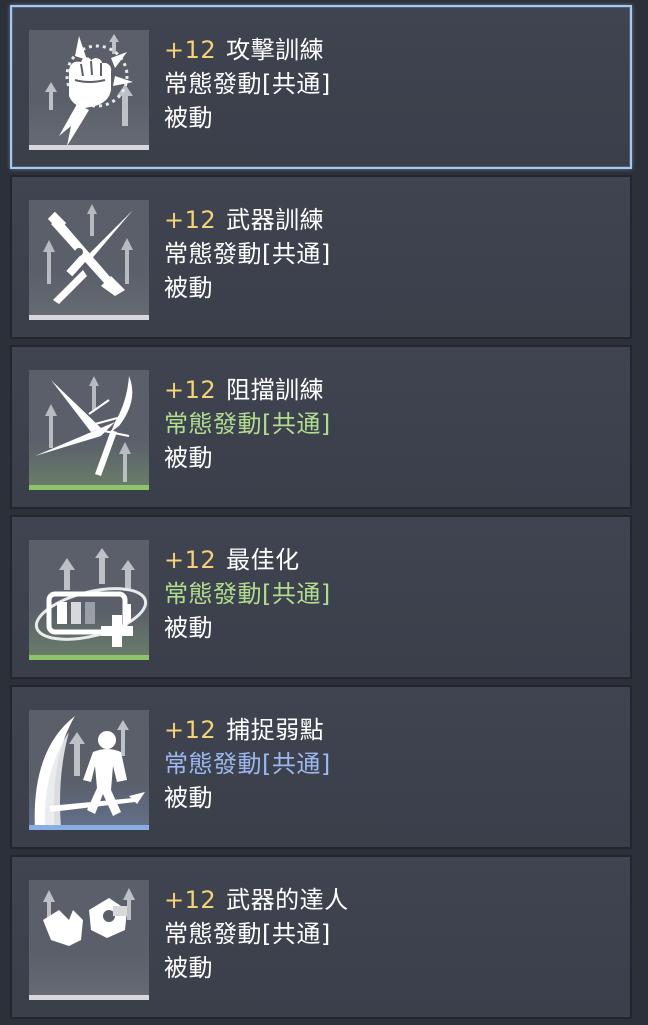  I want to click on skill-name: 最佳化, so click(263, 560).